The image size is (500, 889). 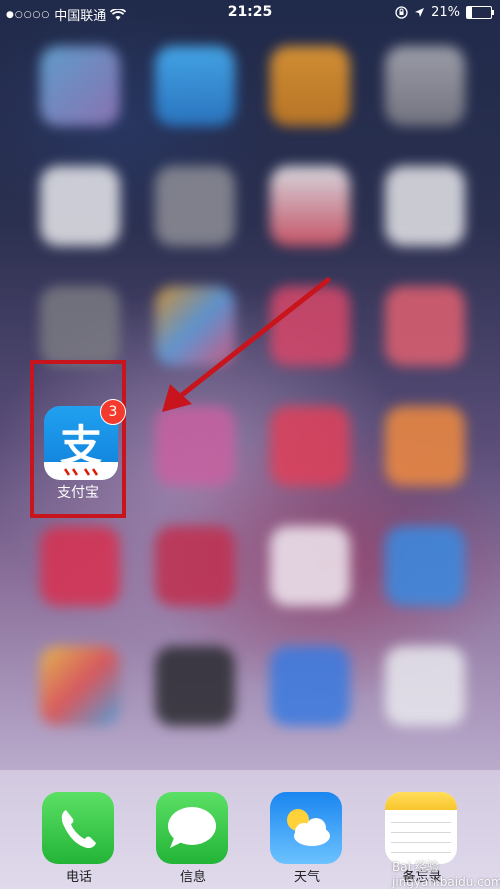 I want to click on dock-app-messages: 信息, so click(x=193, y=838).